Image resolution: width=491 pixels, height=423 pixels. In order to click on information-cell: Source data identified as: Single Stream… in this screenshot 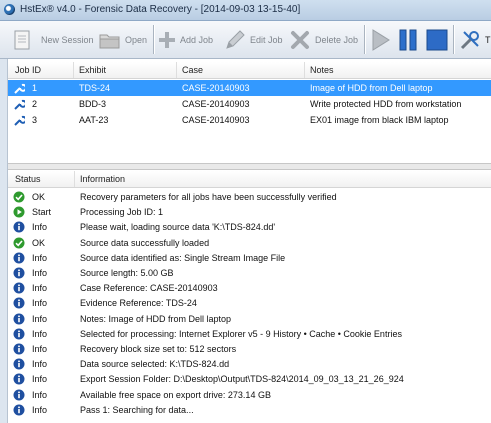, I will do `click(183, 257)`.